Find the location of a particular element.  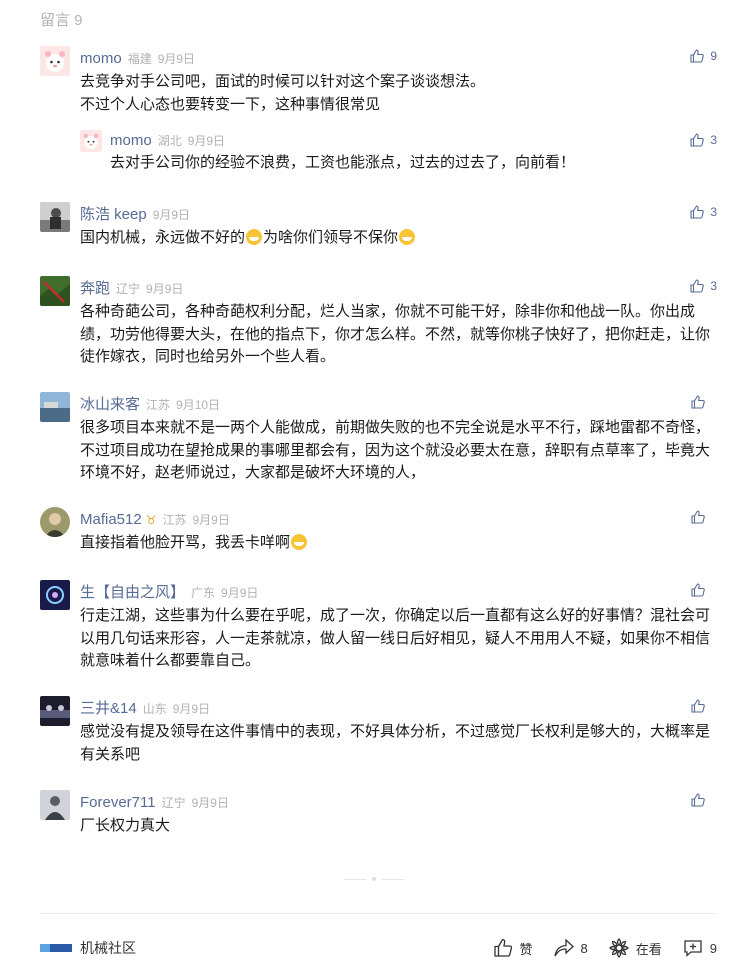

comment-meta: 冰山来客 江苏 9月10日 is located at coordinates (150, 405).